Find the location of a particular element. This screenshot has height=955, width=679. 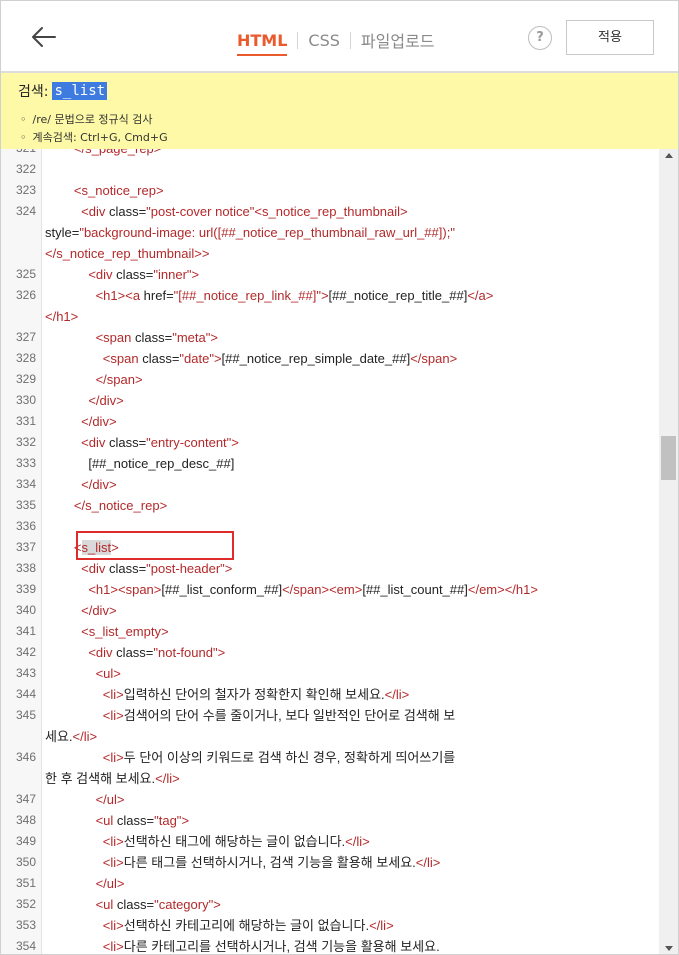

code-line: </s_notice_rep_thumbnail>> is located at coordinates (330, 253).